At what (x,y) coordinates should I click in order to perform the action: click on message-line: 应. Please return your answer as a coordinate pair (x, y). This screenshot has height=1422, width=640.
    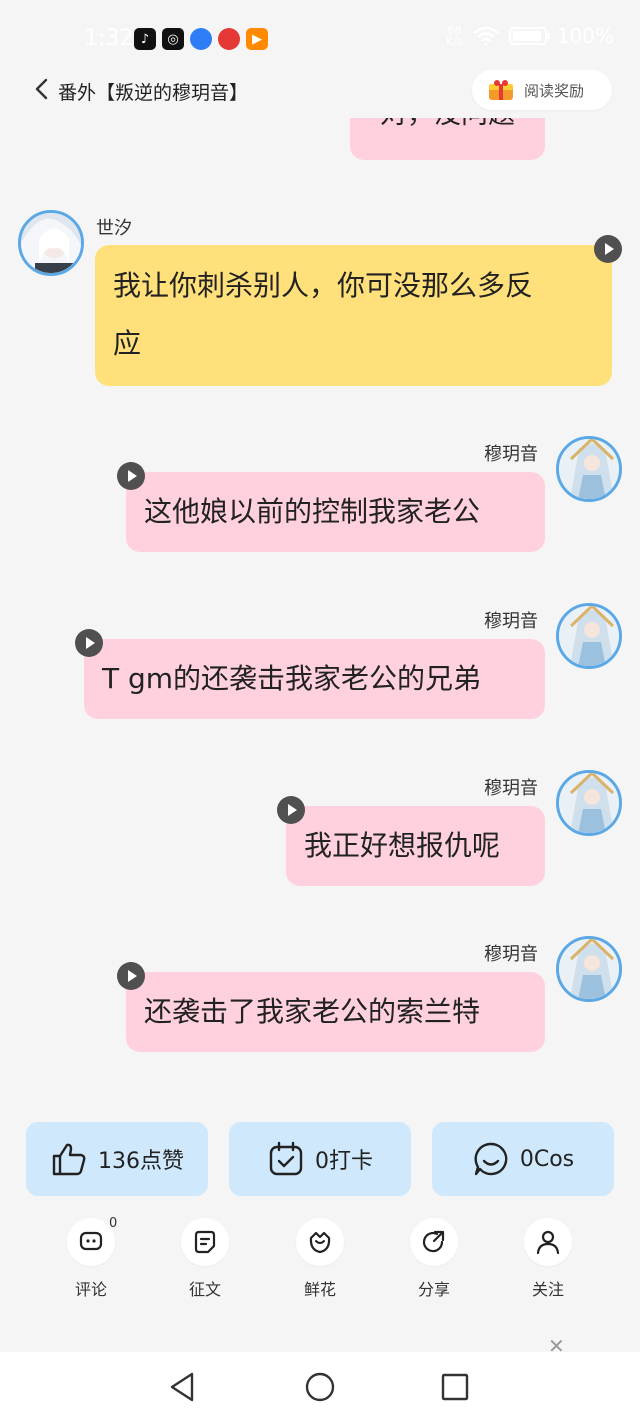
    Looking at the image, I should click on (127, 343).